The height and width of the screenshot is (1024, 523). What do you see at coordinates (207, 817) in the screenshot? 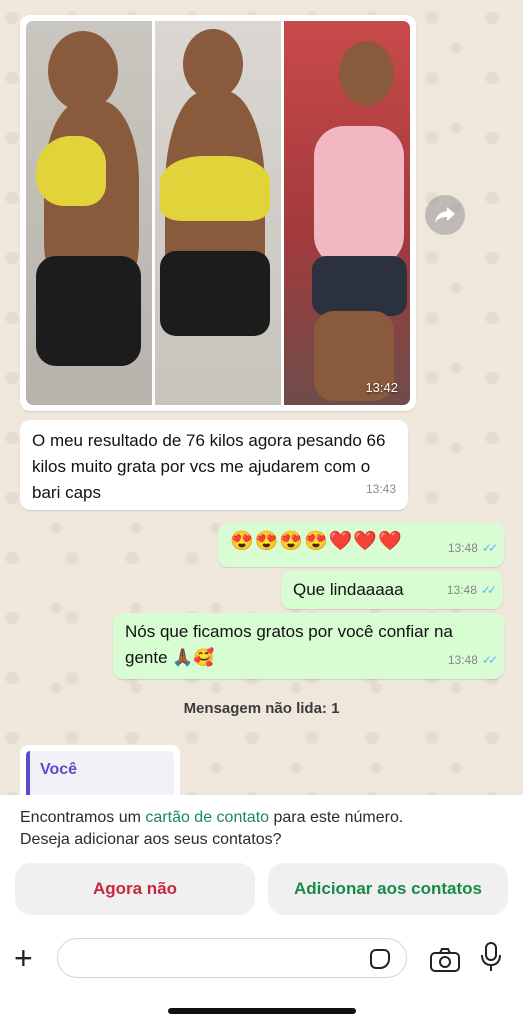
I see `contact-card-link: cartão de contato` at bounding box center [207, 817].